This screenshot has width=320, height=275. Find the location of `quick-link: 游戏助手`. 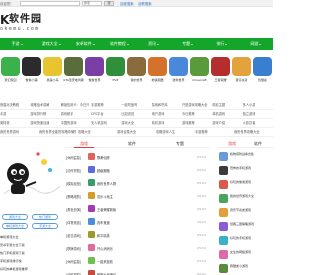

quick-link: 游戏助手 is located at coordinates (67, 113).